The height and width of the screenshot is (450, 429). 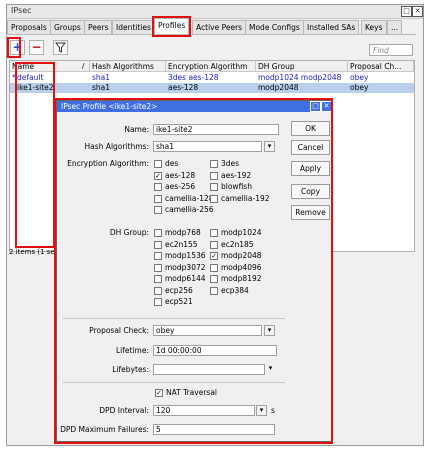 I want to click on dh-option-label: ec2n185, so click(x=237, y=244).